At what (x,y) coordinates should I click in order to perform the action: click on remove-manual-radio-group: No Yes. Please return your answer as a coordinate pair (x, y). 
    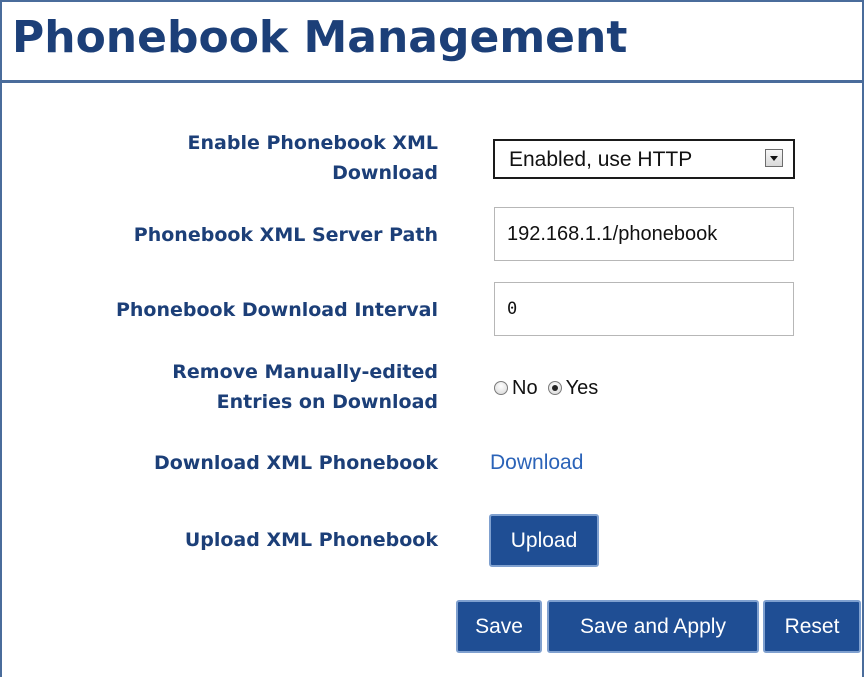
    Looking at the image, I should click on (551, 388).